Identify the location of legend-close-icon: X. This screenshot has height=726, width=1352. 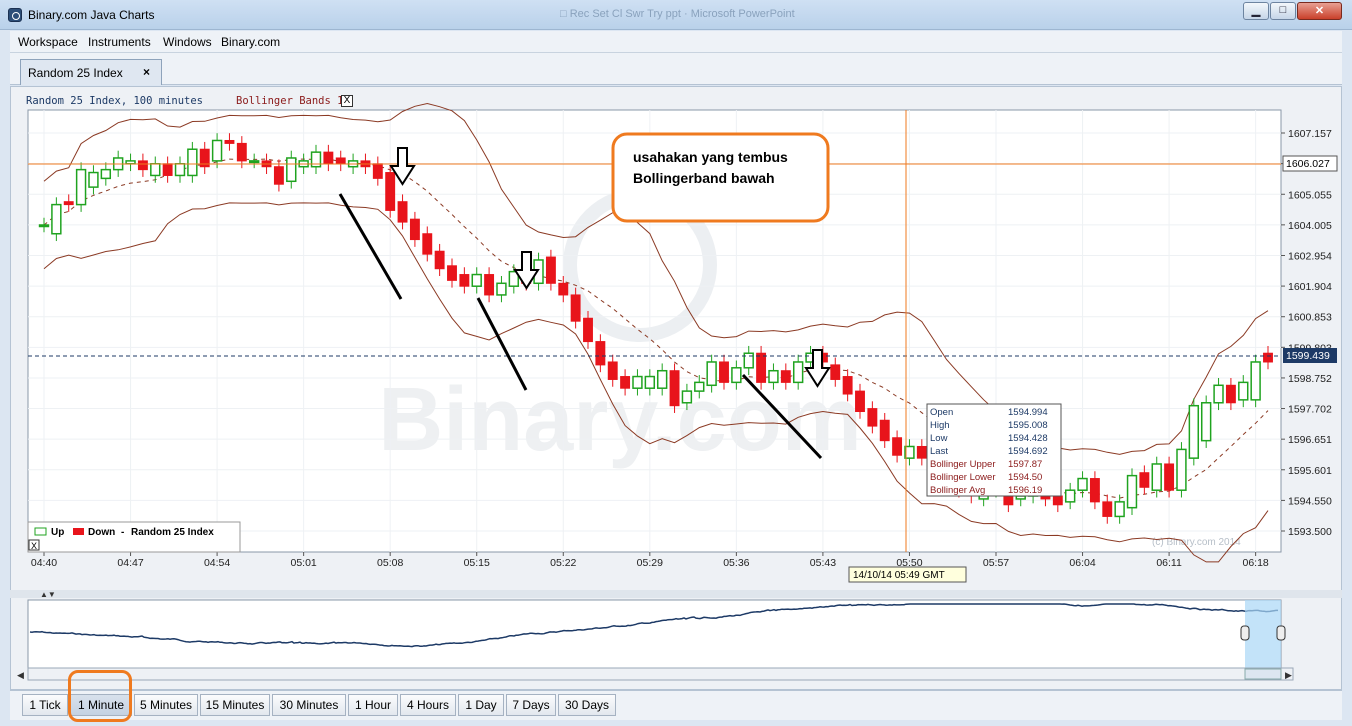
(34, 546).